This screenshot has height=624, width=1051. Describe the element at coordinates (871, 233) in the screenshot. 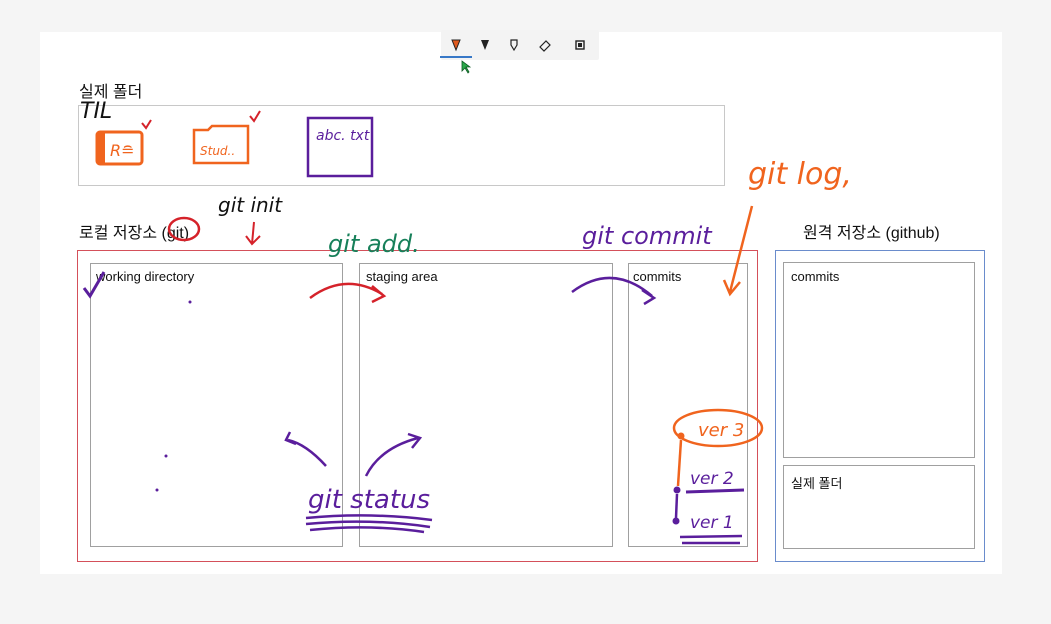

I see `remote-repo-title: 원격 저장소 (github)` at that location.